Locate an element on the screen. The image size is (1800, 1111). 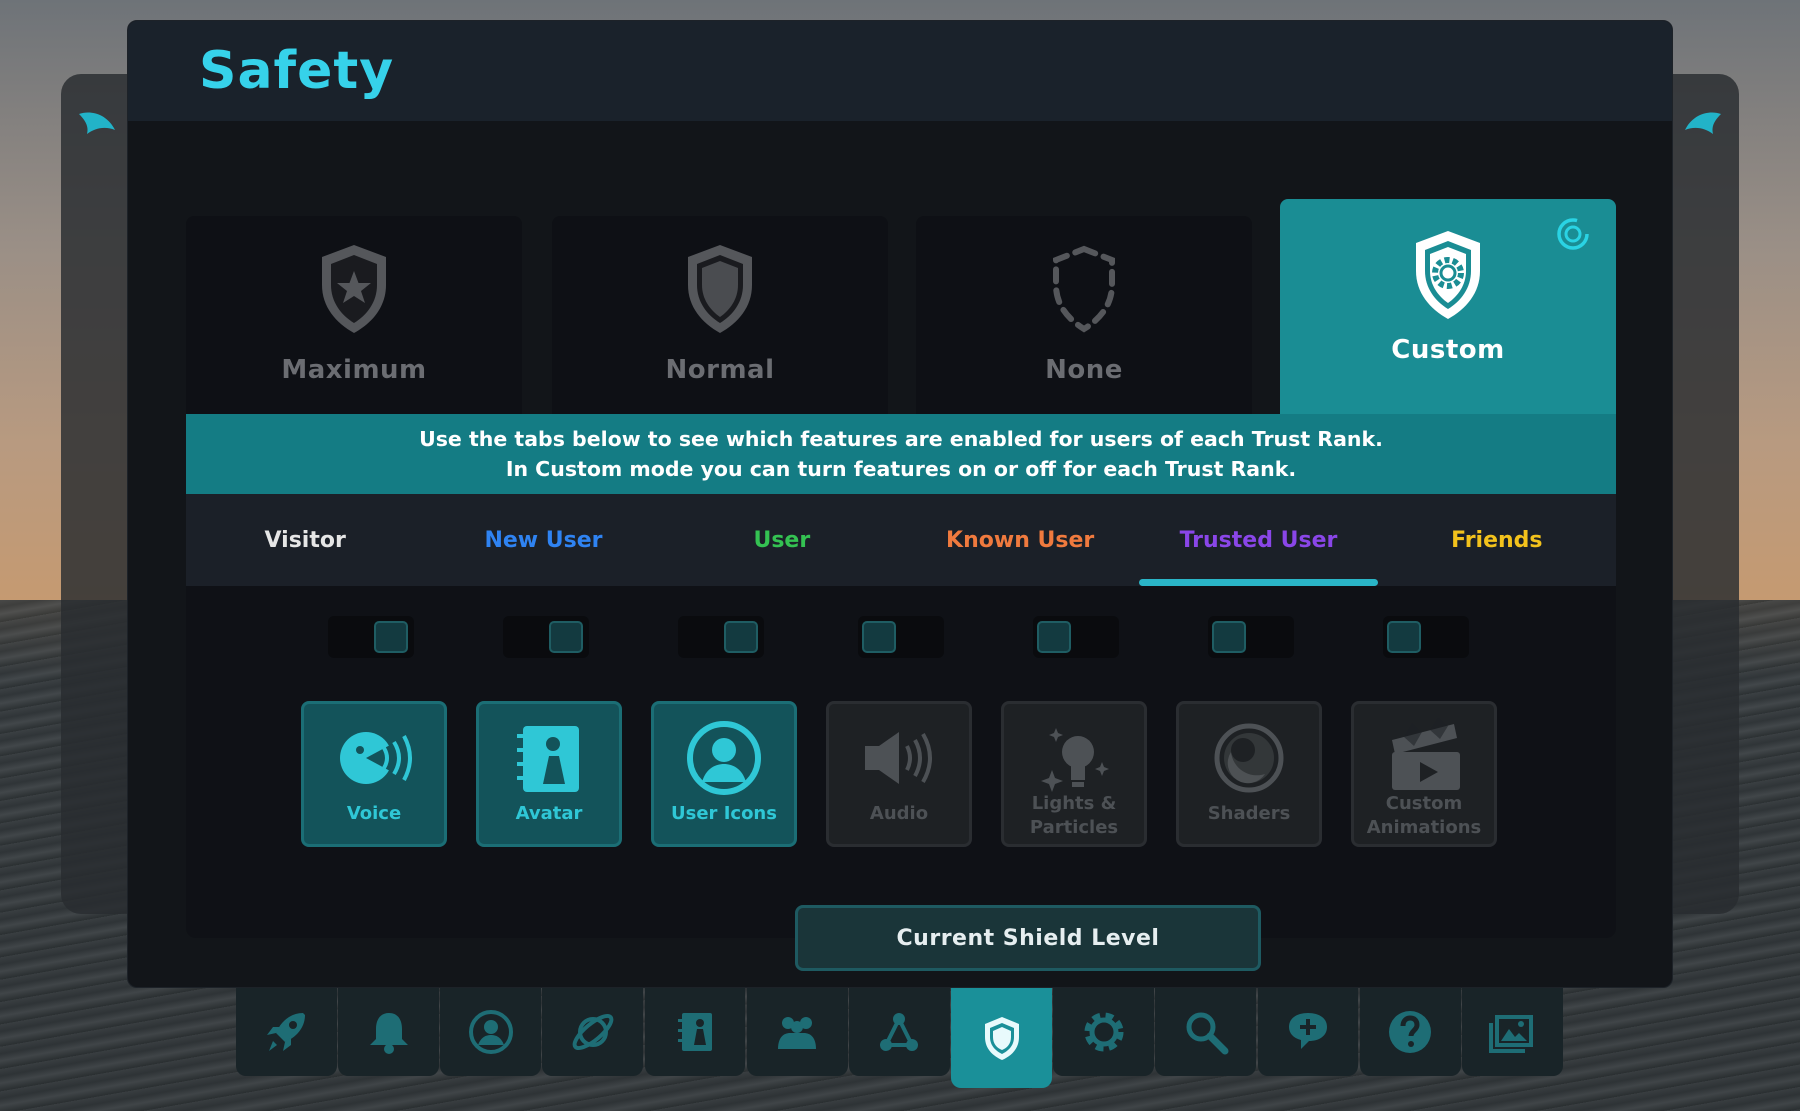
help-icon is located at coordinates (1410, 1032).